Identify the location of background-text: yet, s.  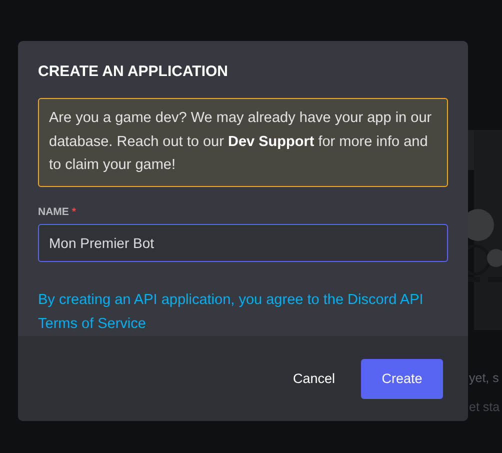
(484, 378).